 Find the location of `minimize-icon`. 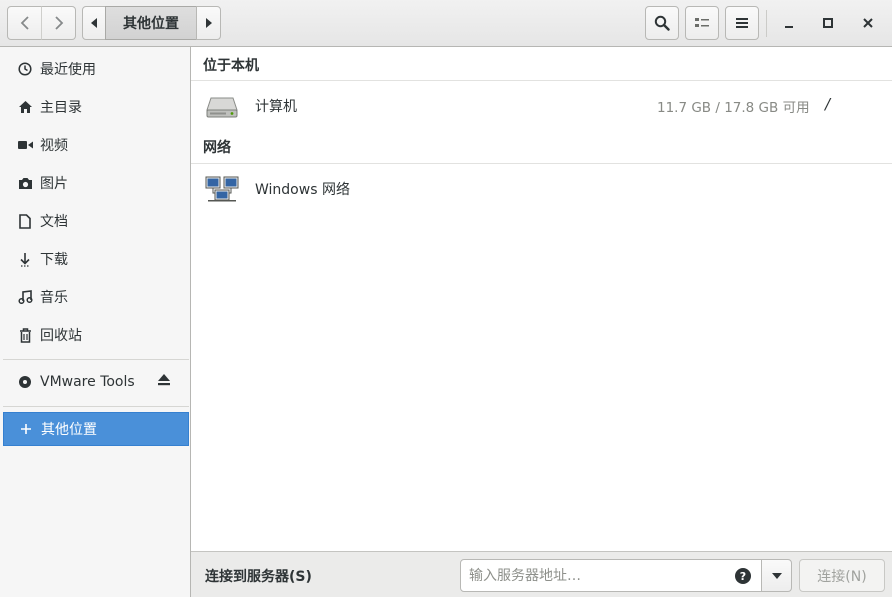

minimize-icon is located at coordinates (789, 27).